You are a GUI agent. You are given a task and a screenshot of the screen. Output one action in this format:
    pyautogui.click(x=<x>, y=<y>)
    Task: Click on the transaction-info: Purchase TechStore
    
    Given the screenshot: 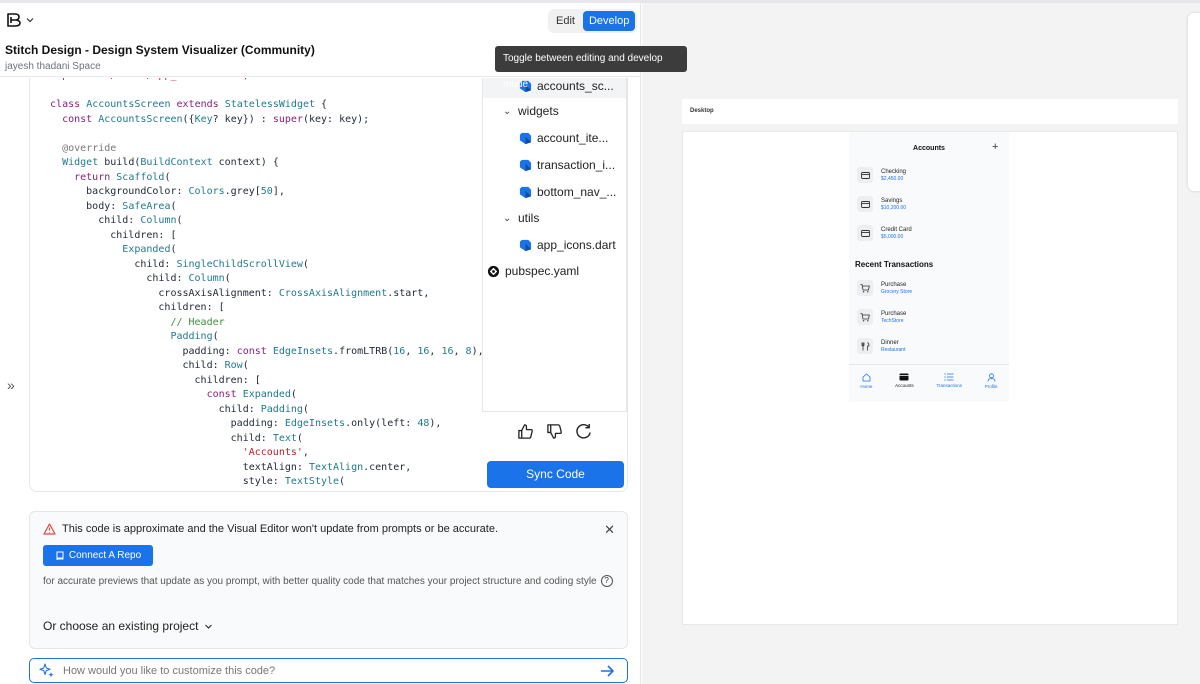 What is the action you would take?
    pyautogui.click(x=893, y=317)
    